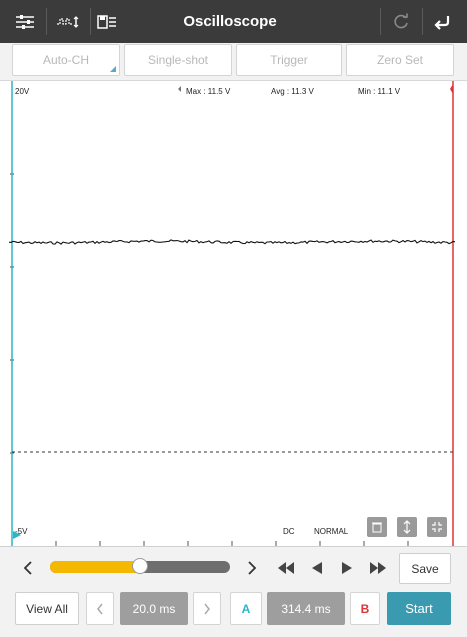 Image resolution: width=467 pixels, height=637 pixels. I want to click on refresh-icon, so click(401, 21).